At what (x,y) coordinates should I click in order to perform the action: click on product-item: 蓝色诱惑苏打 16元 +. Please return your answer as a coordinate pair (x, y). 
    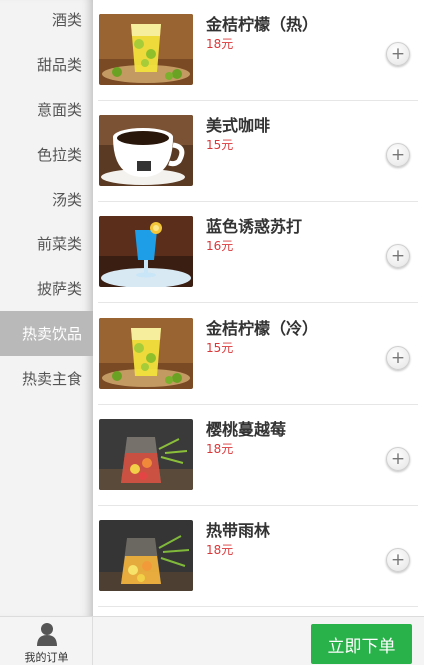
    Looking at the image, I should click on (258, 252).